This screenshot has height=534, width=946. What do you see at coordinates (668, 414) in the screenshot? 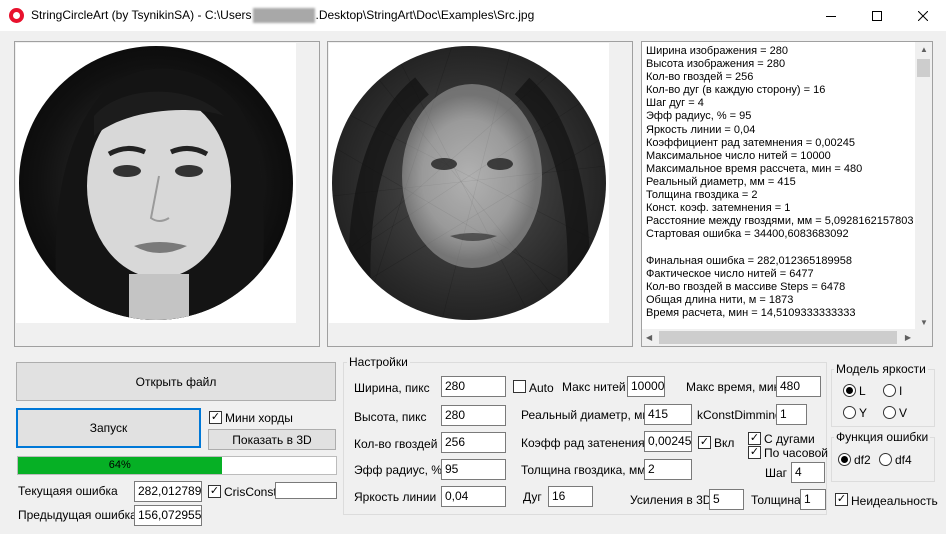
I see `diameter-input: 415` at bounding box center [668, 414].